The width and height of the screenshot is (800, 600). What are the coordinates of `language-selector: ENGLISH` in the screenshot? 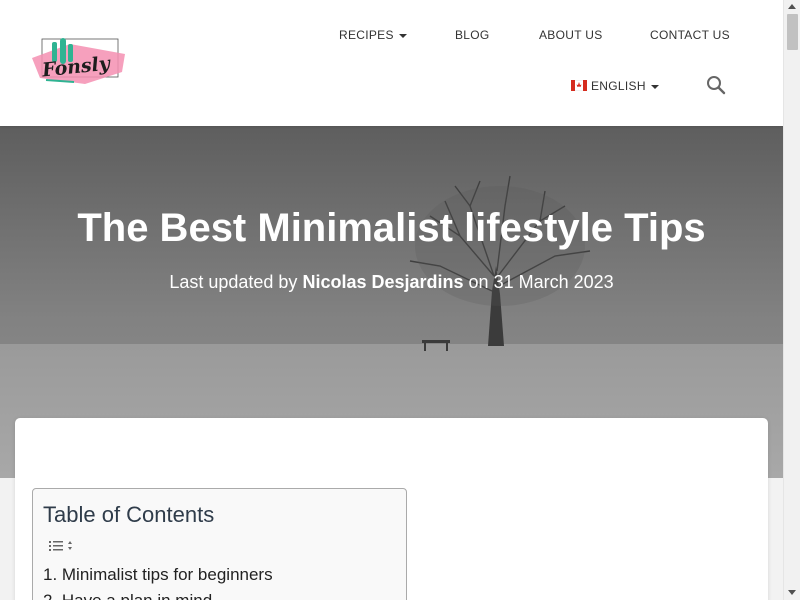 It's located at (615, 86).